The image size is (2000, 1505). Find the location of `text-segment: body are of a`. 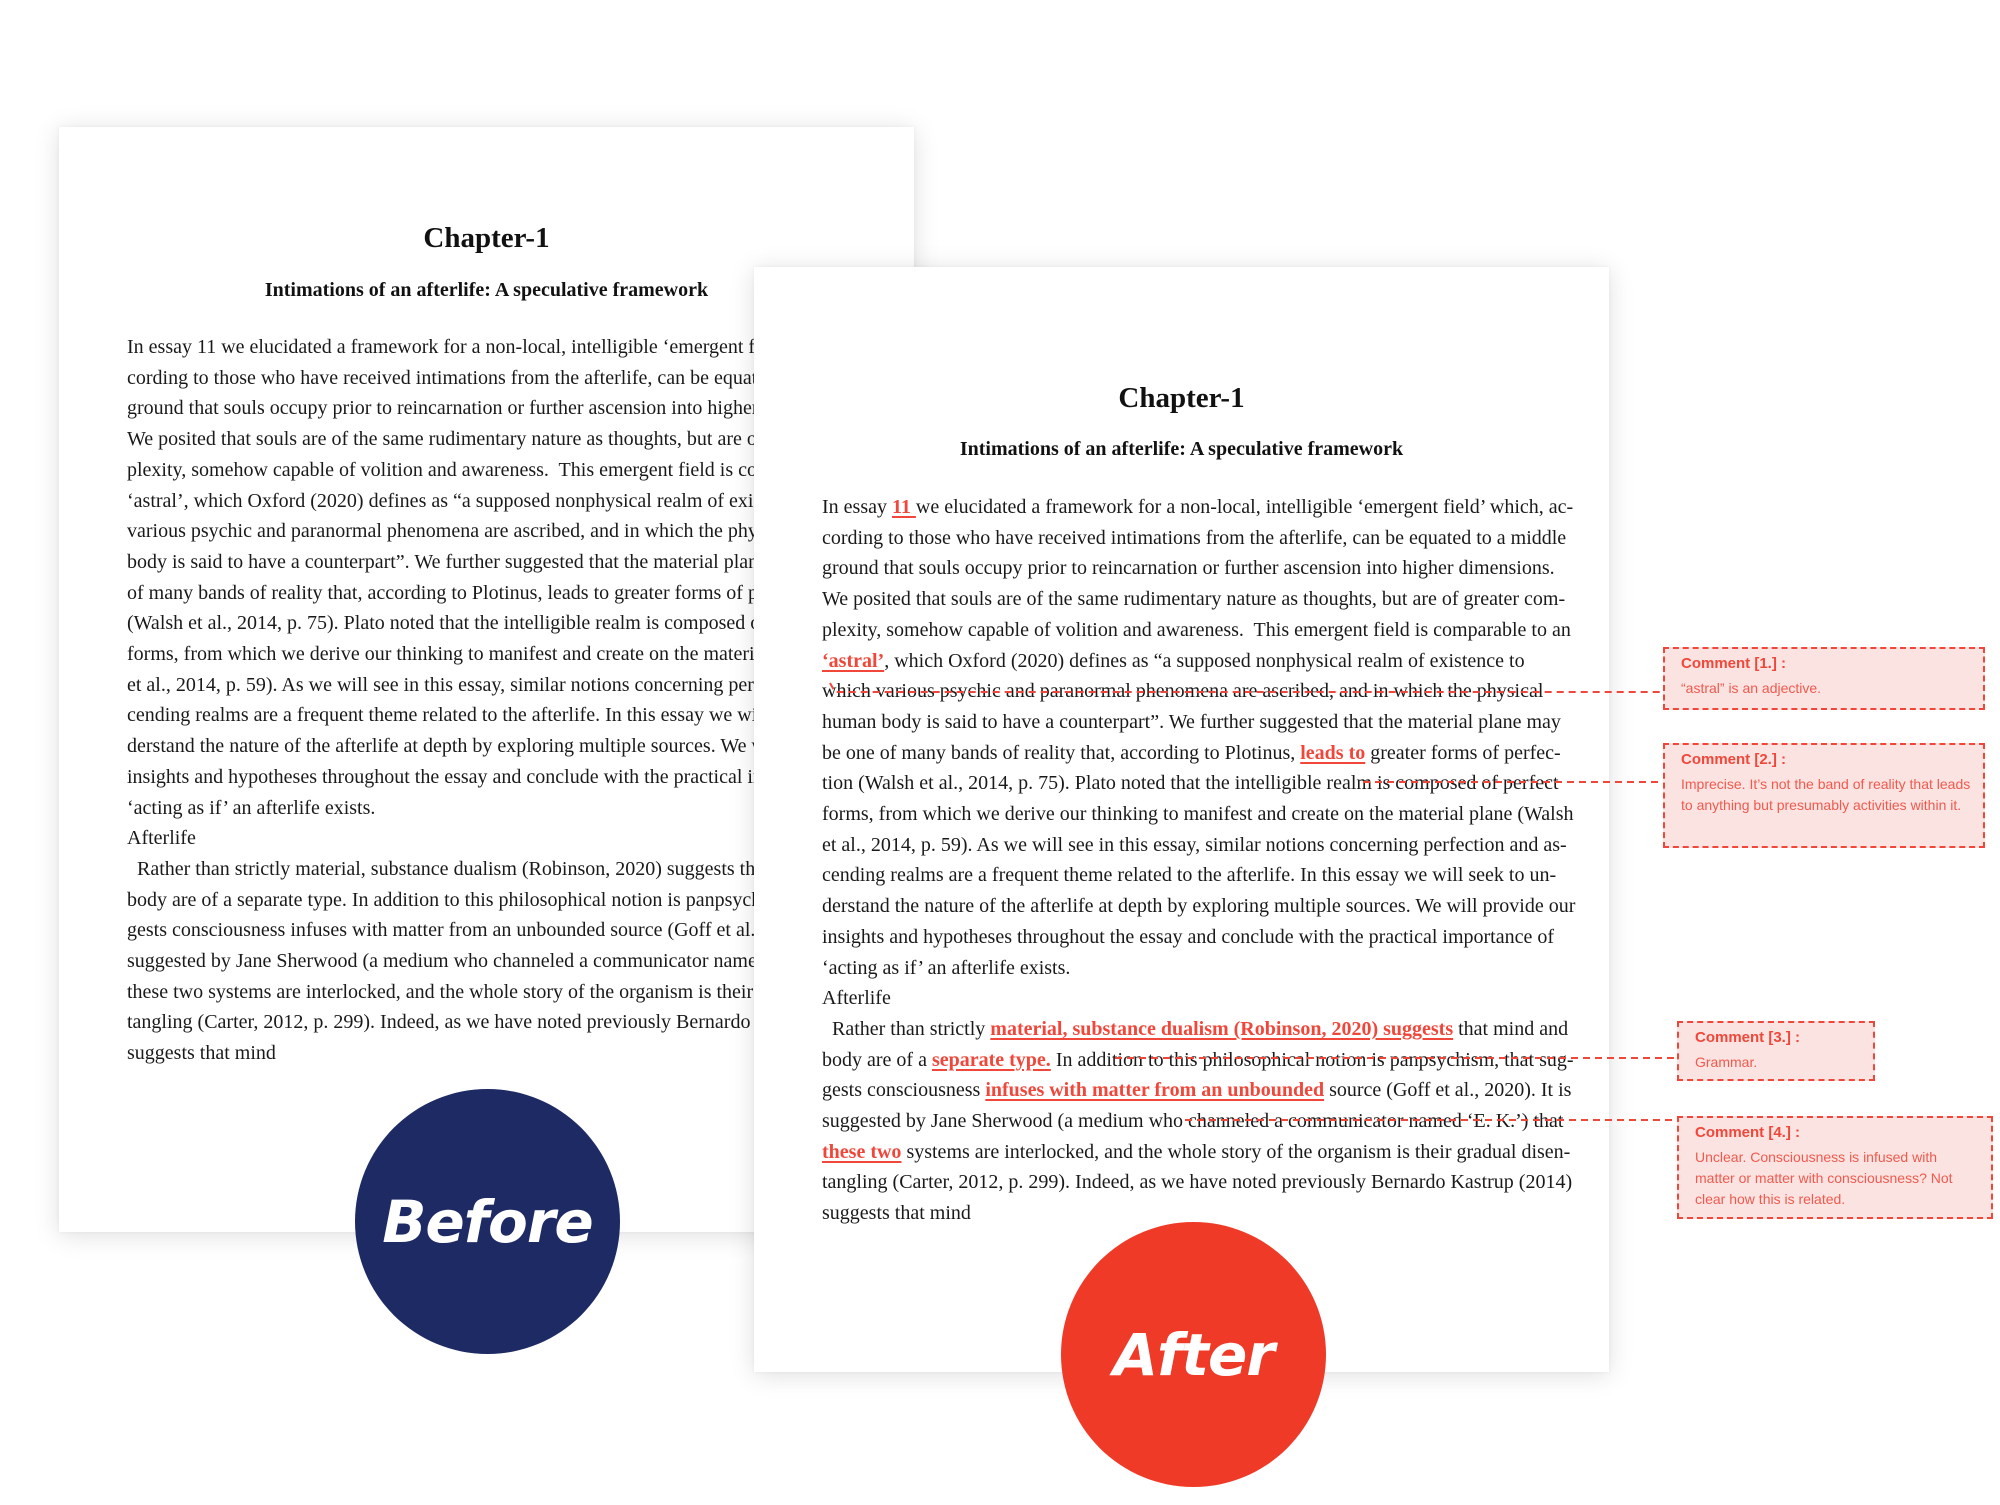

text-segment: body are of a is located at coordinates (877, 1059).